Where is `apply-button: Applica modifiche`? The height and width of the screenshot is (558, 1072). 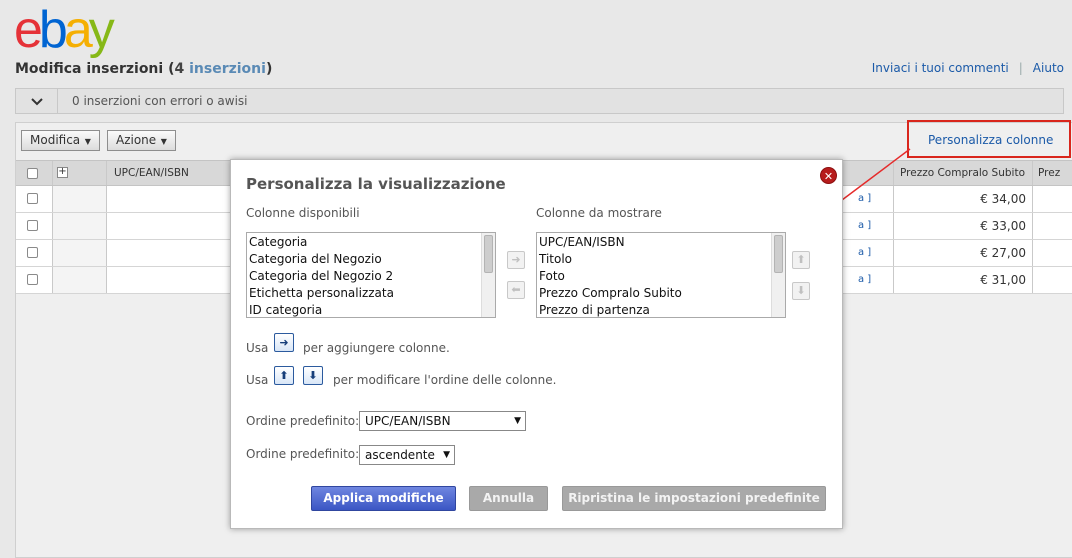 apply-button: Applica modifiche is located at coordinates (383, 498).